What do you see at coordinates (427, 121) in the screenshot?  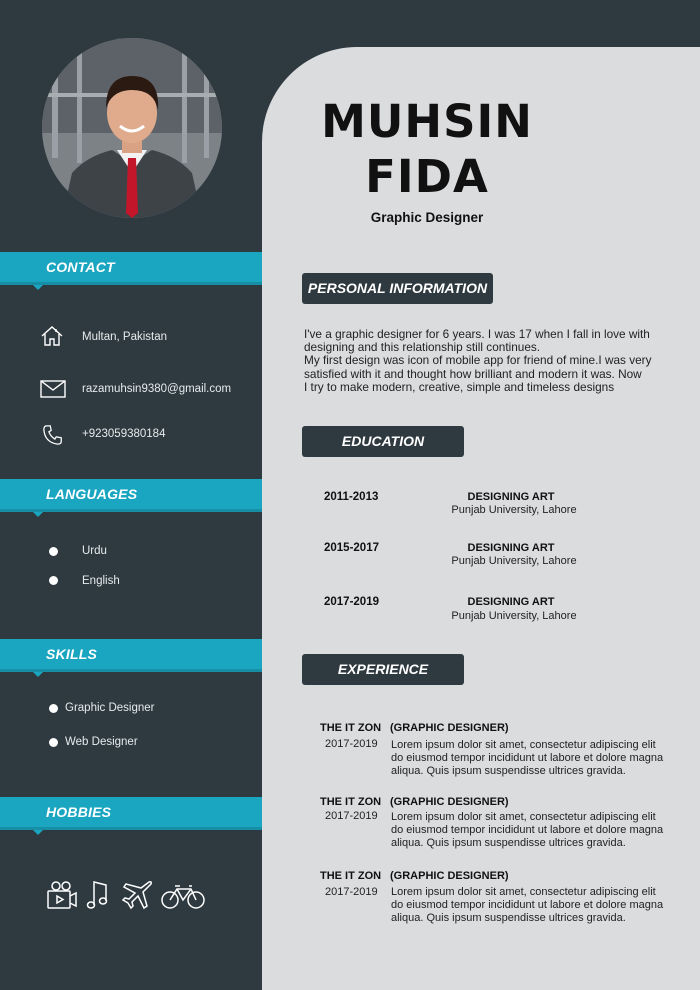 I see `first-name: MUHSIN` at bounding box center [427, 121].